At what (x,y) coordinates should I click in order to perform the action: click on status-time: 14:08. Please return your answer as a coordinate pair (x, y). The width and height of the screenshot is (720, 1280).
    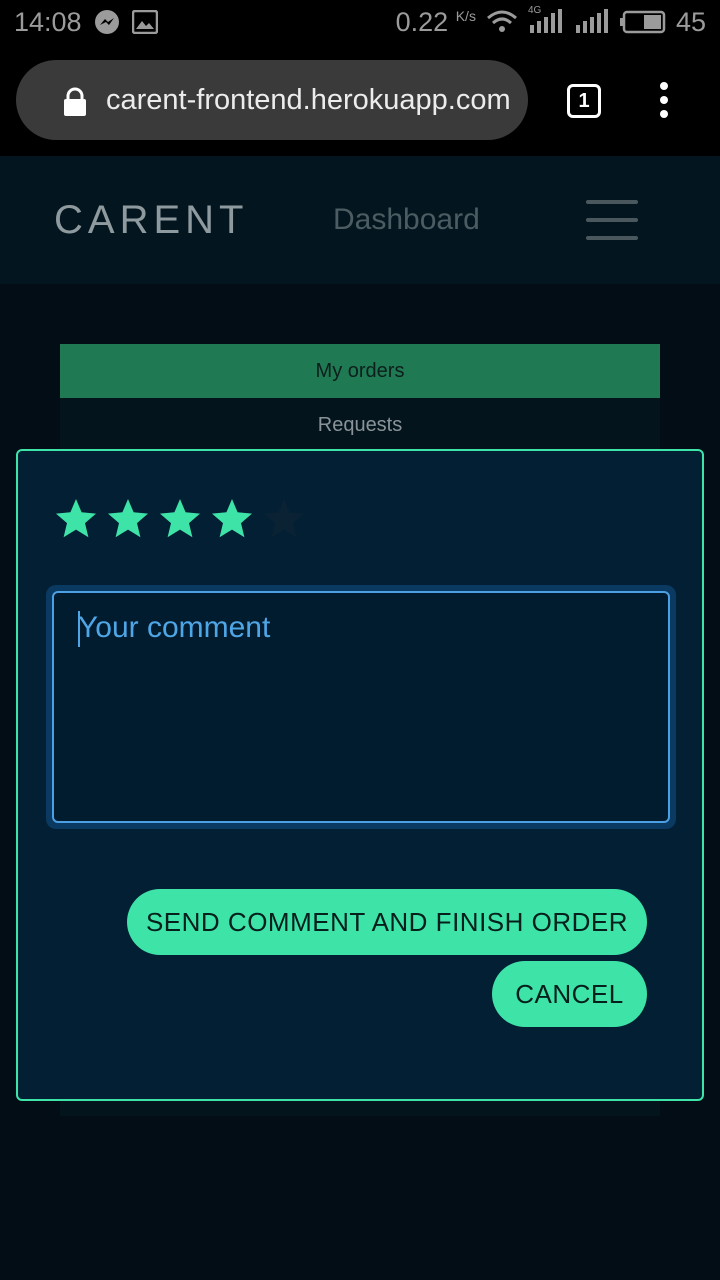
    Looking at the image, I should click on (48, 21).